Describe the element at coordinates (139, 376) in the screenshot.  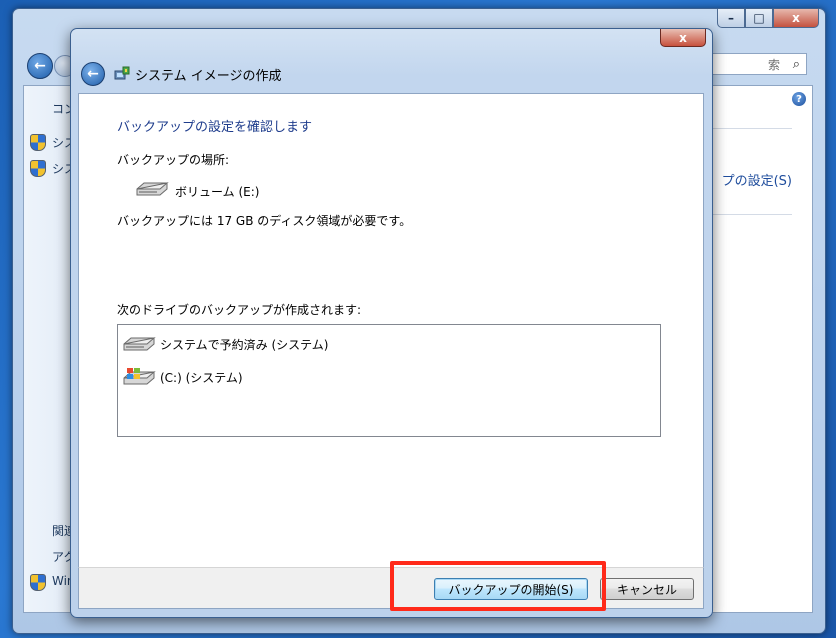
I see `windows-drive-icon` at that location.